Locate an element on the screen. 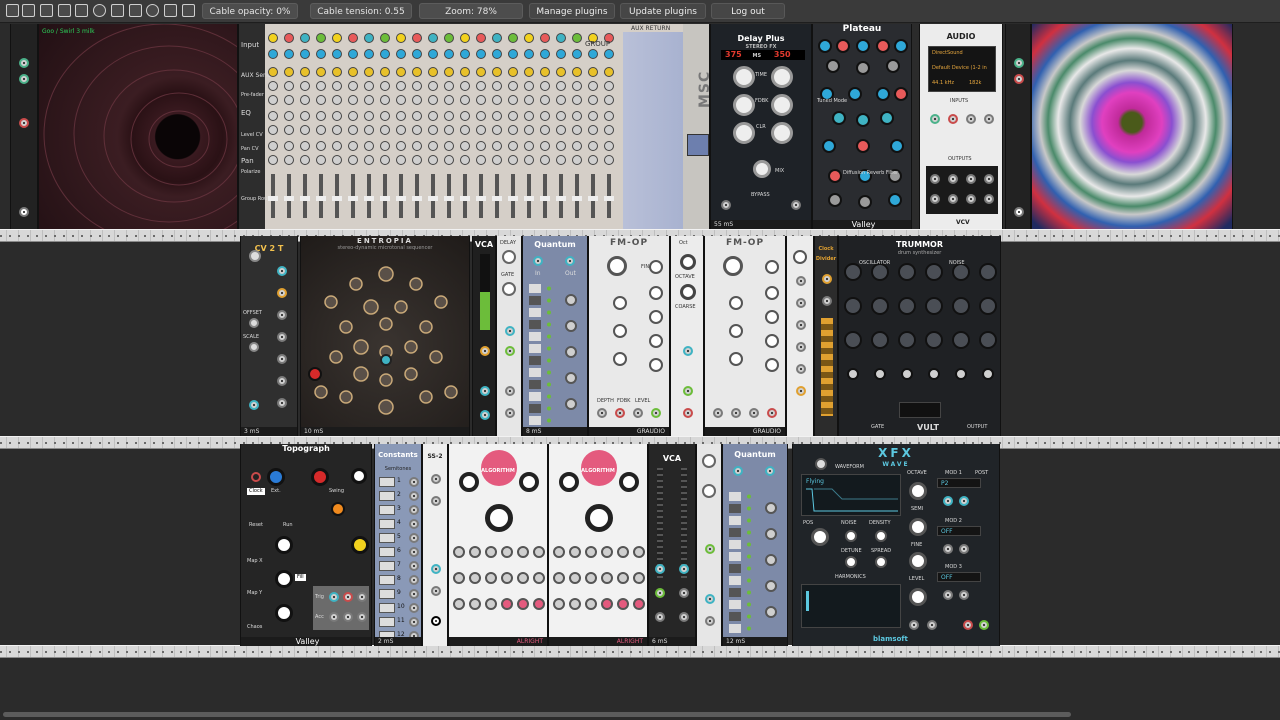  audio-block-size: 182k is located at coordinates (975, 83).